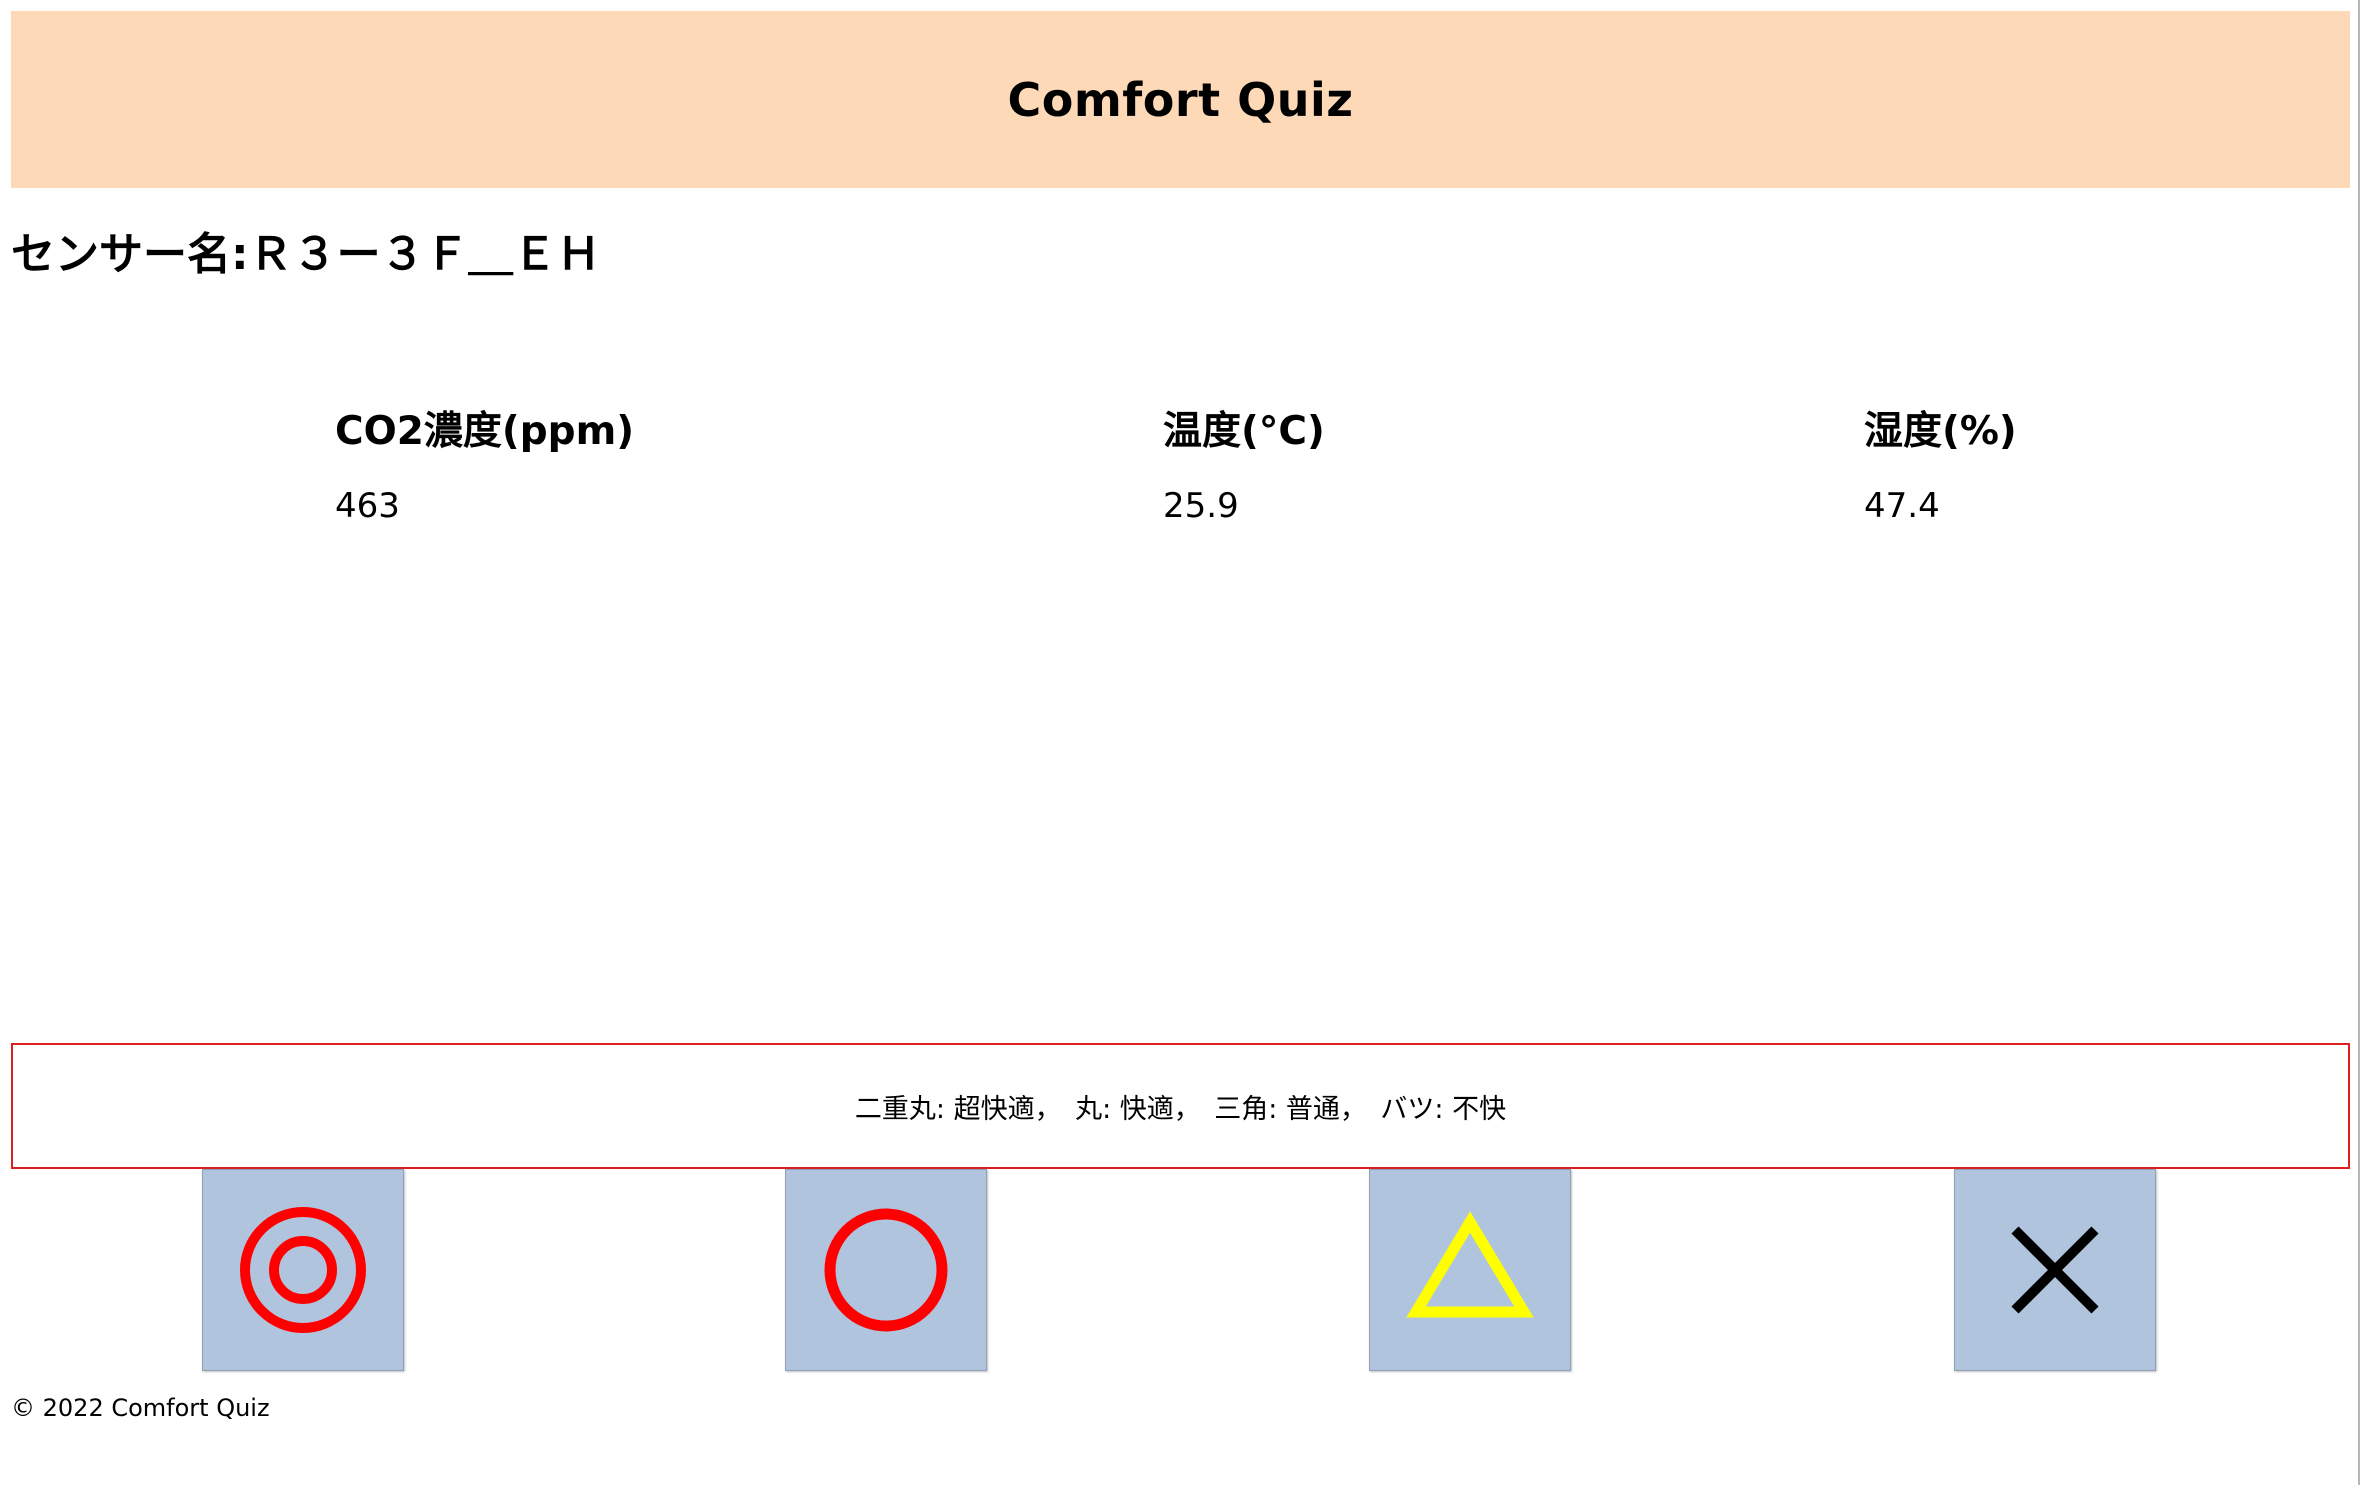  Describe the element at coordinates (140, 1408) in the screenshot. I see `footer-copyright: © 2022 Comfort Quiz` at that location.